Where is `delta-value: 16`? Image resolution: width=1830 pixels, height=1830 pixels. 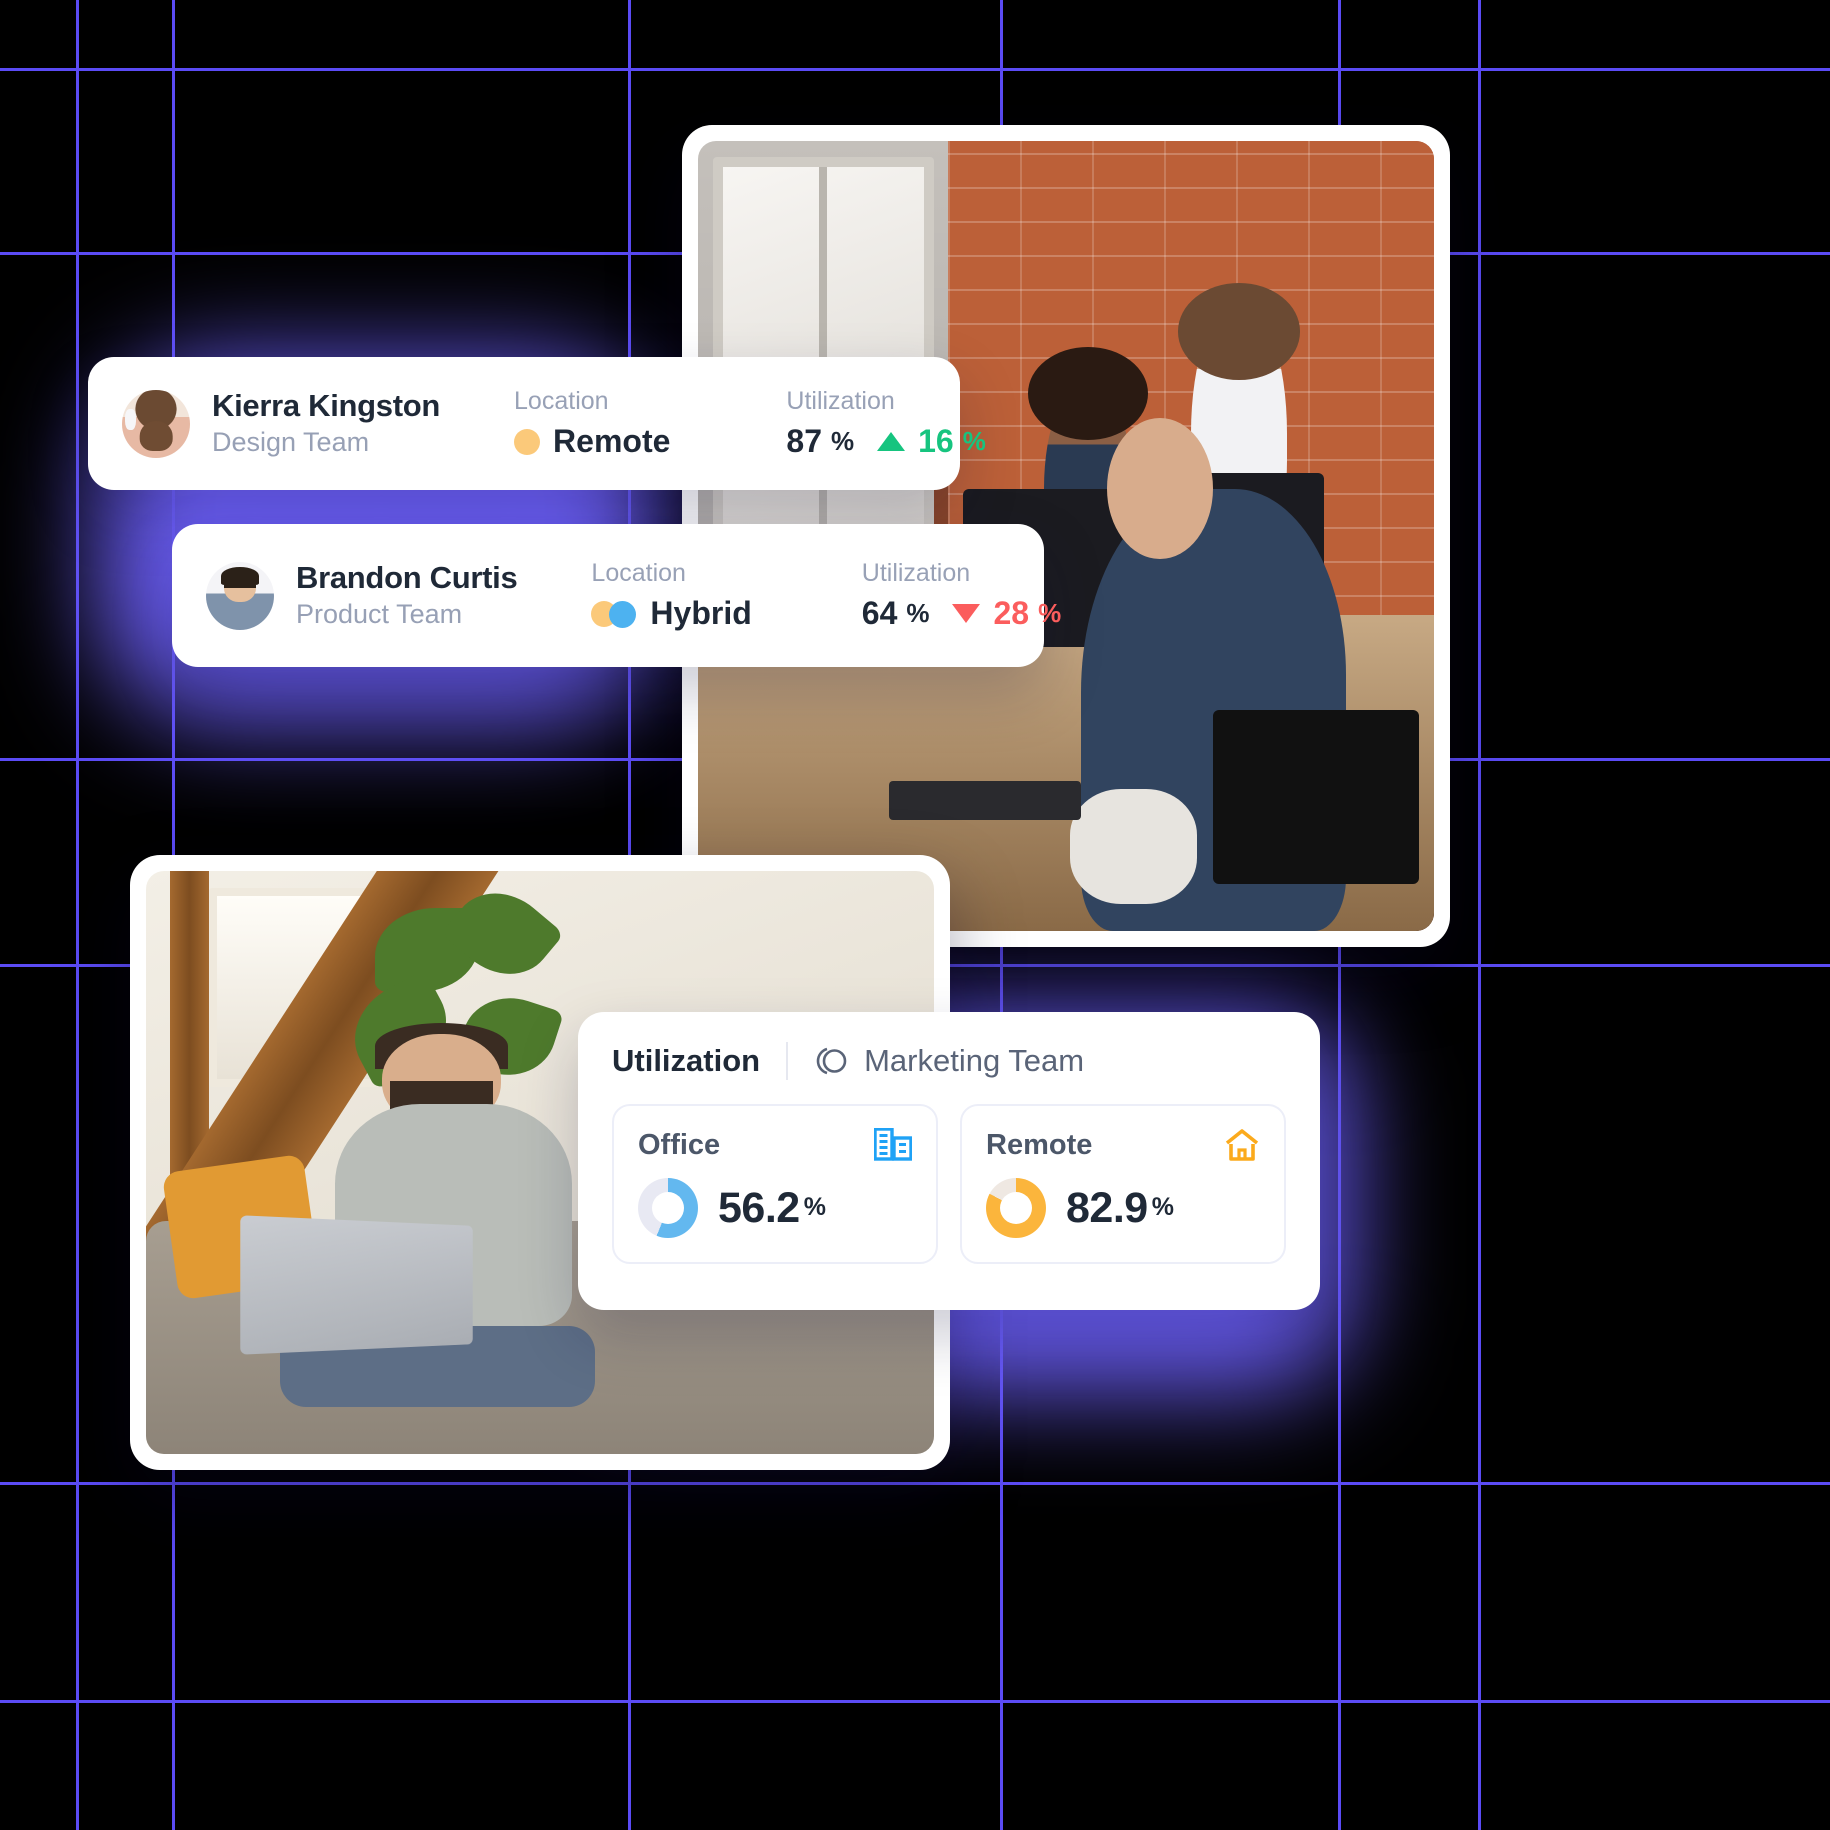 delta-value: 16 is located at coordinates (936, 441).